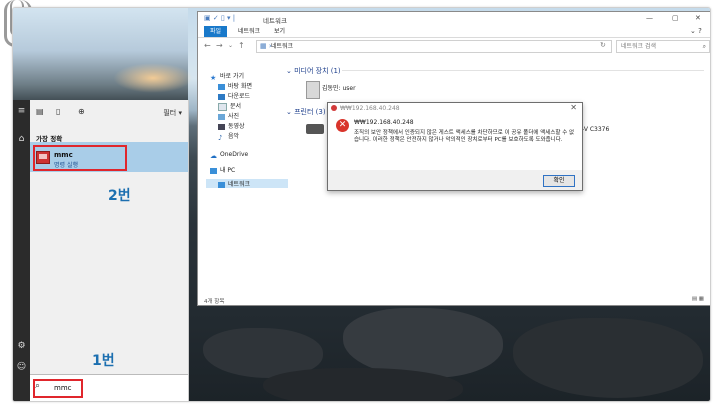 The image size is (720, 410). What do you see at coordinates (214, 302) in the screenshot?
I see `item-count: 4개 항목` at bounding box center [214, 302].